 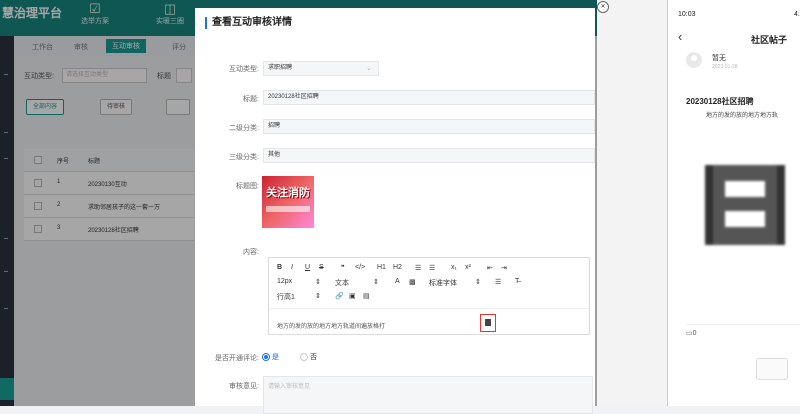 I want to click on comment-icon: ▭, so click(x=689, y=333).